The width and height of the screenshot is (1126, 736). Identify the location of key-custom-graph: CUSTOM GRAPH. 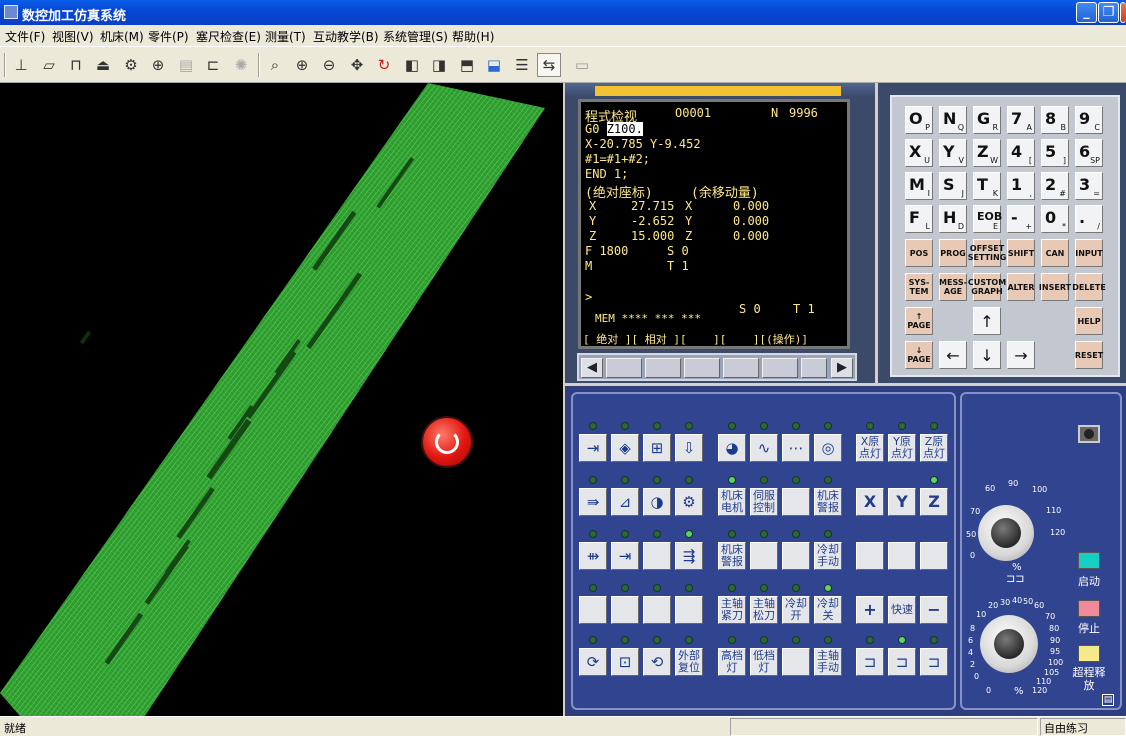
(987, 287).